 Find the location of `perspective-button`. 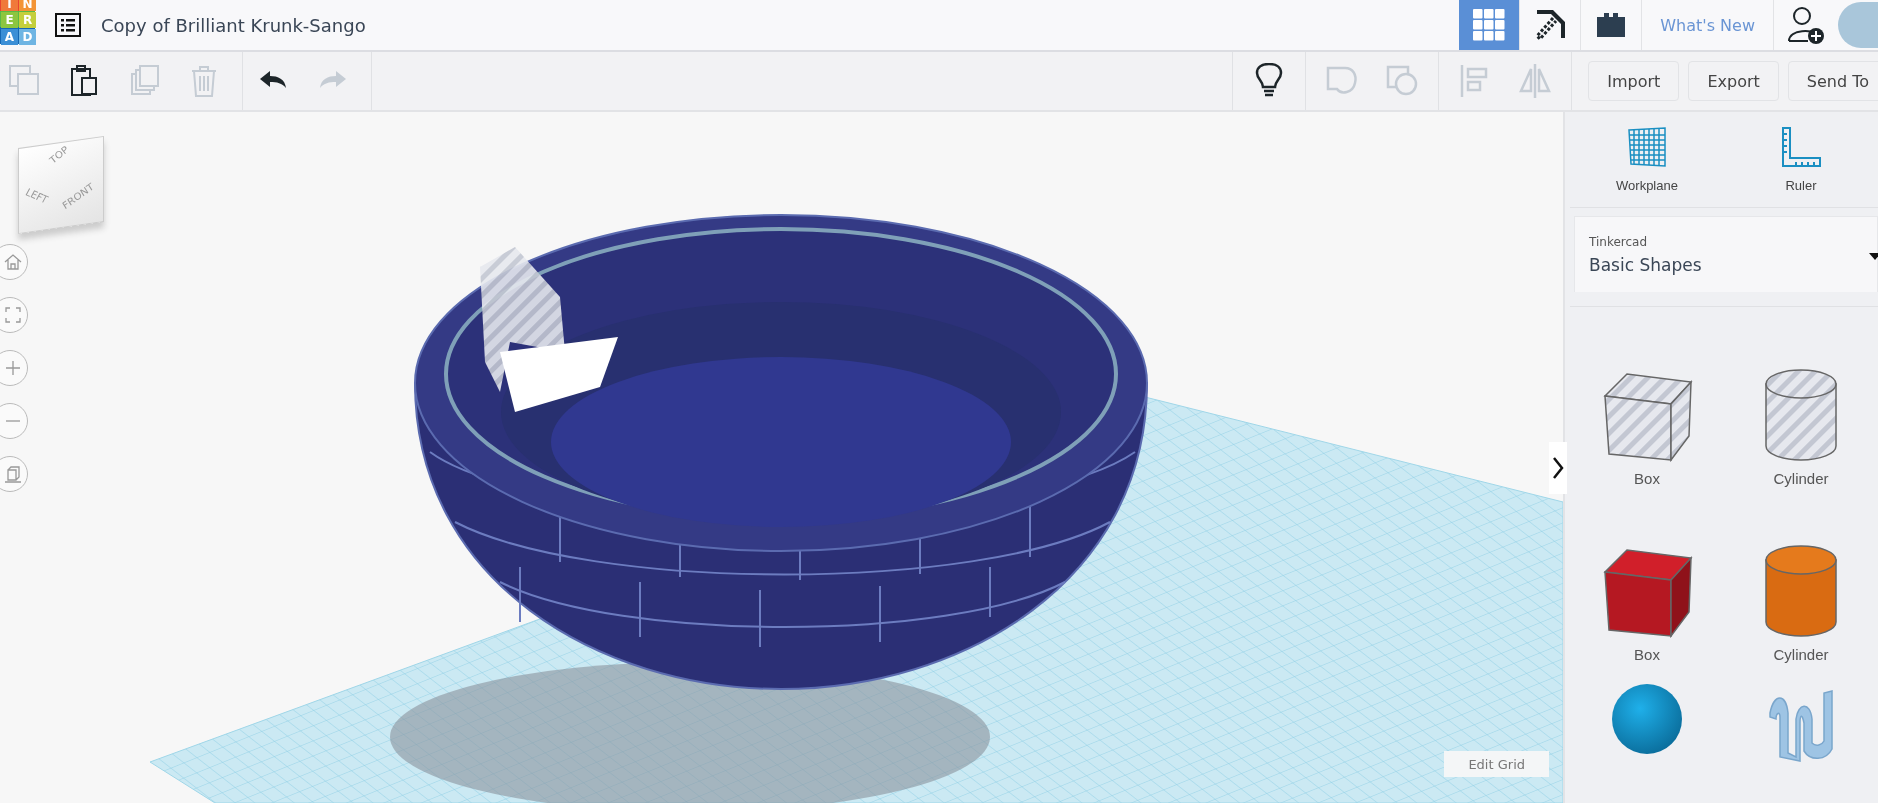

perspective-button is located at coordinates (14, 474).